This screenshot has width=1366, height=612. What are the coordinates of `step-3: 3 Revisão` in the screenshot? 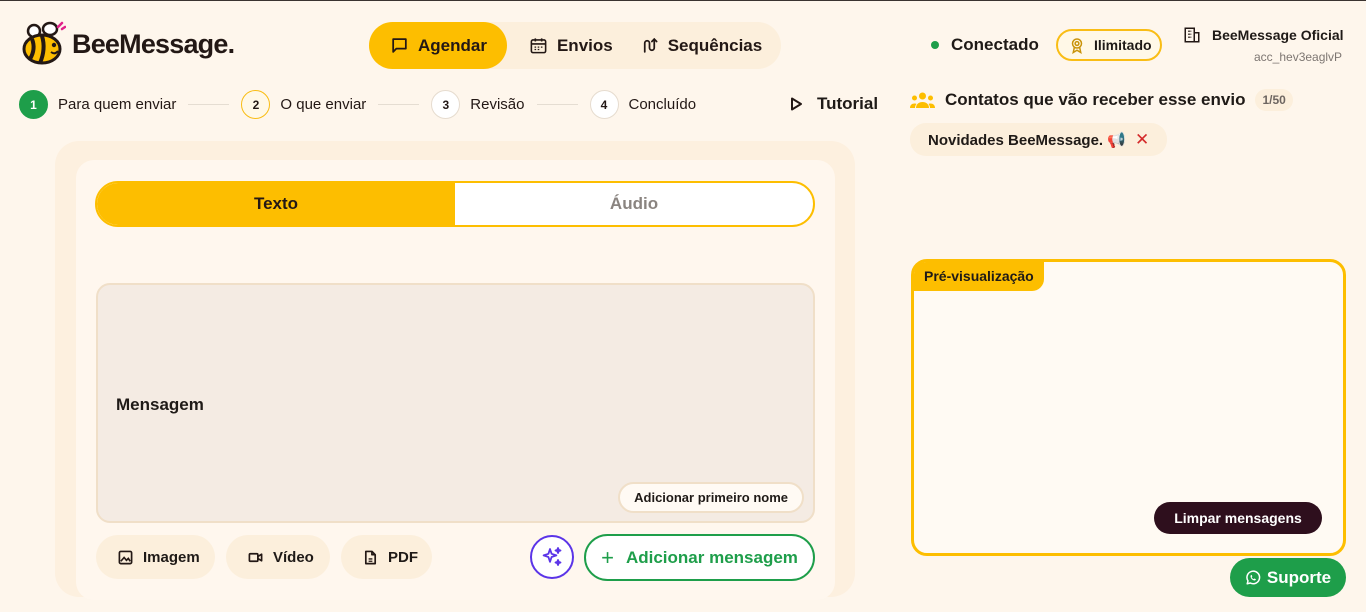 It's located at (478, 104).